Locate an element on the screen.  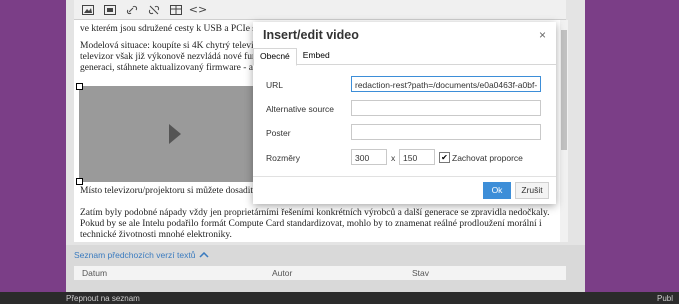
right-purple-panel is located at coordinates (632, 152).